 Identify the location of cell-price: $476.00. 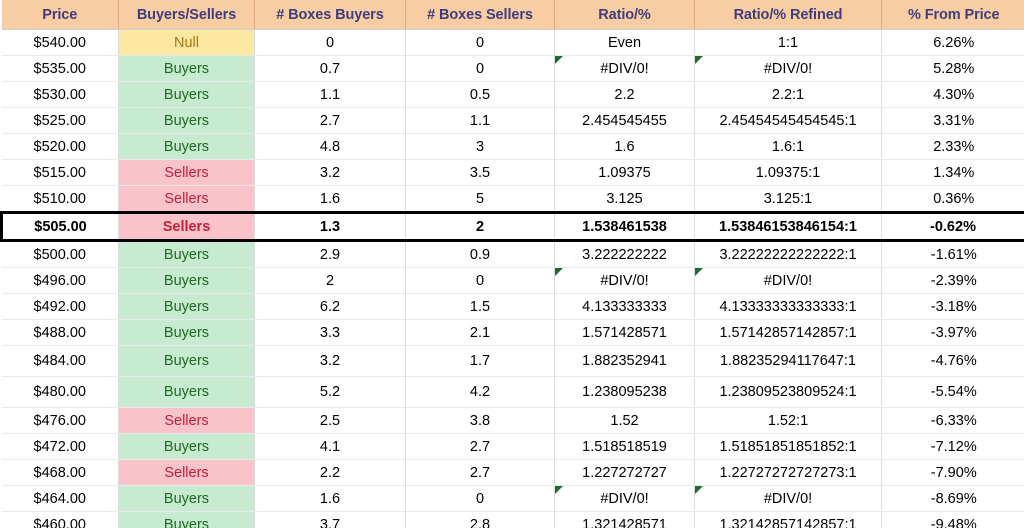
(60, 420).